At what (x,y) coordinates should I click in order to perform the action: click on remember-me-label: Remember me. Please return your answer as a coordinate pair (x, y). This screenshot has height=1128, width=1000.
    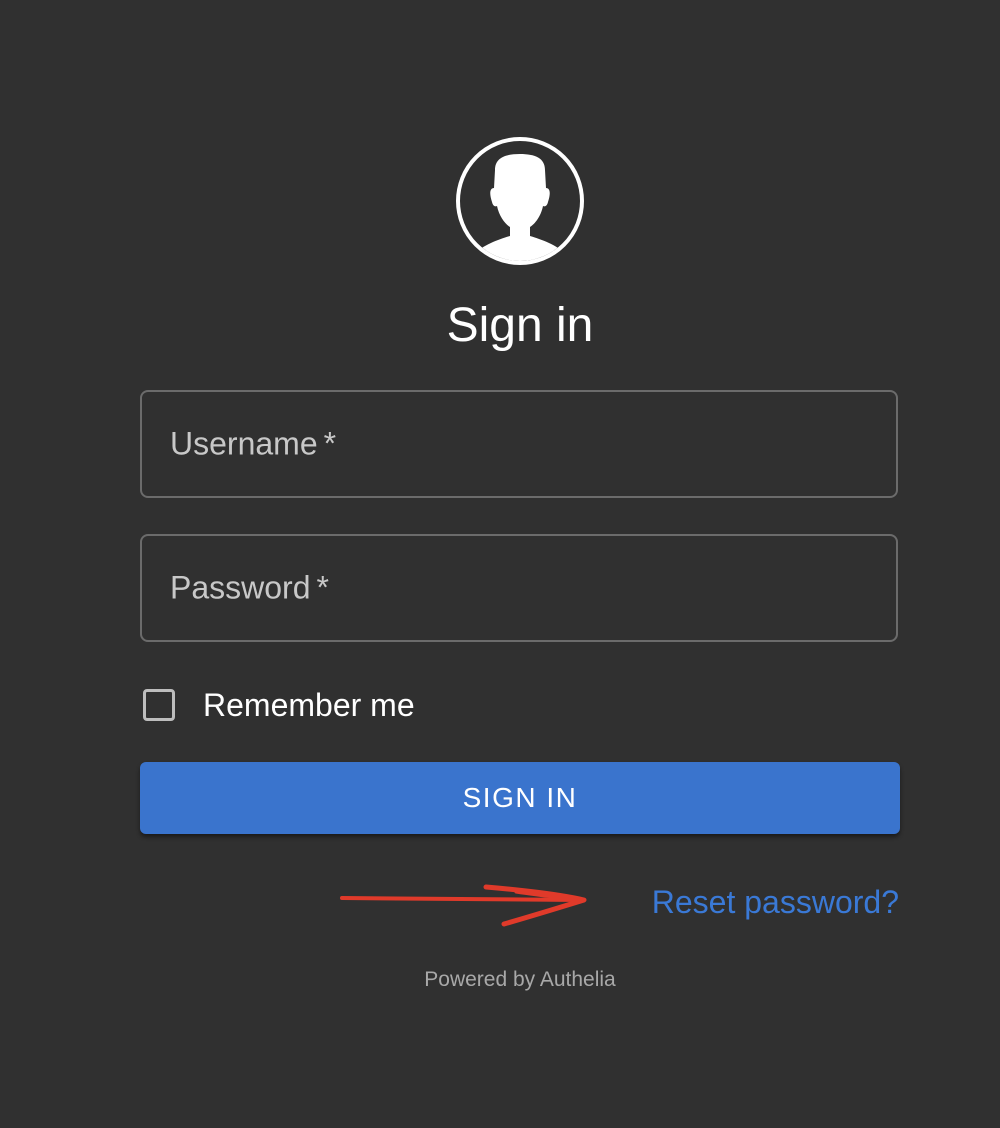
    Looking at the image, I should click on (309, 704).